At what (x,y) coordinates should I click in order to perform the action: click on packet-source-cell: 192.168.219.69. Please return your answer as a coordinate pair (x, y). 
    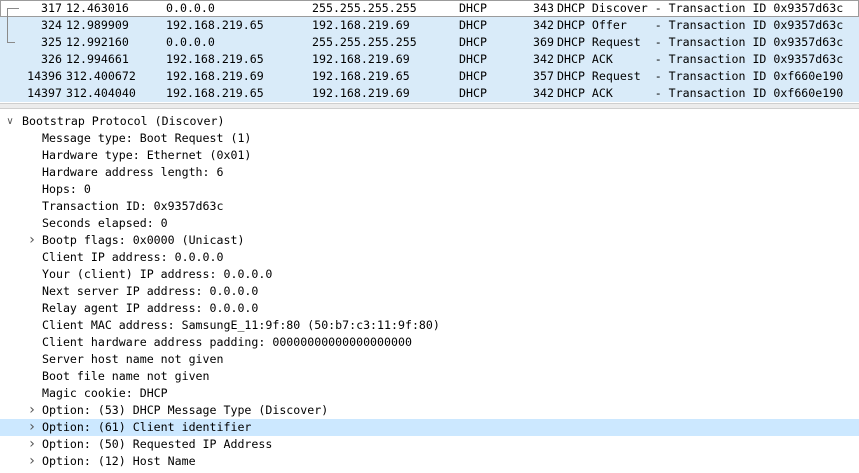
    Looking at the image, I should click on (215, 76).